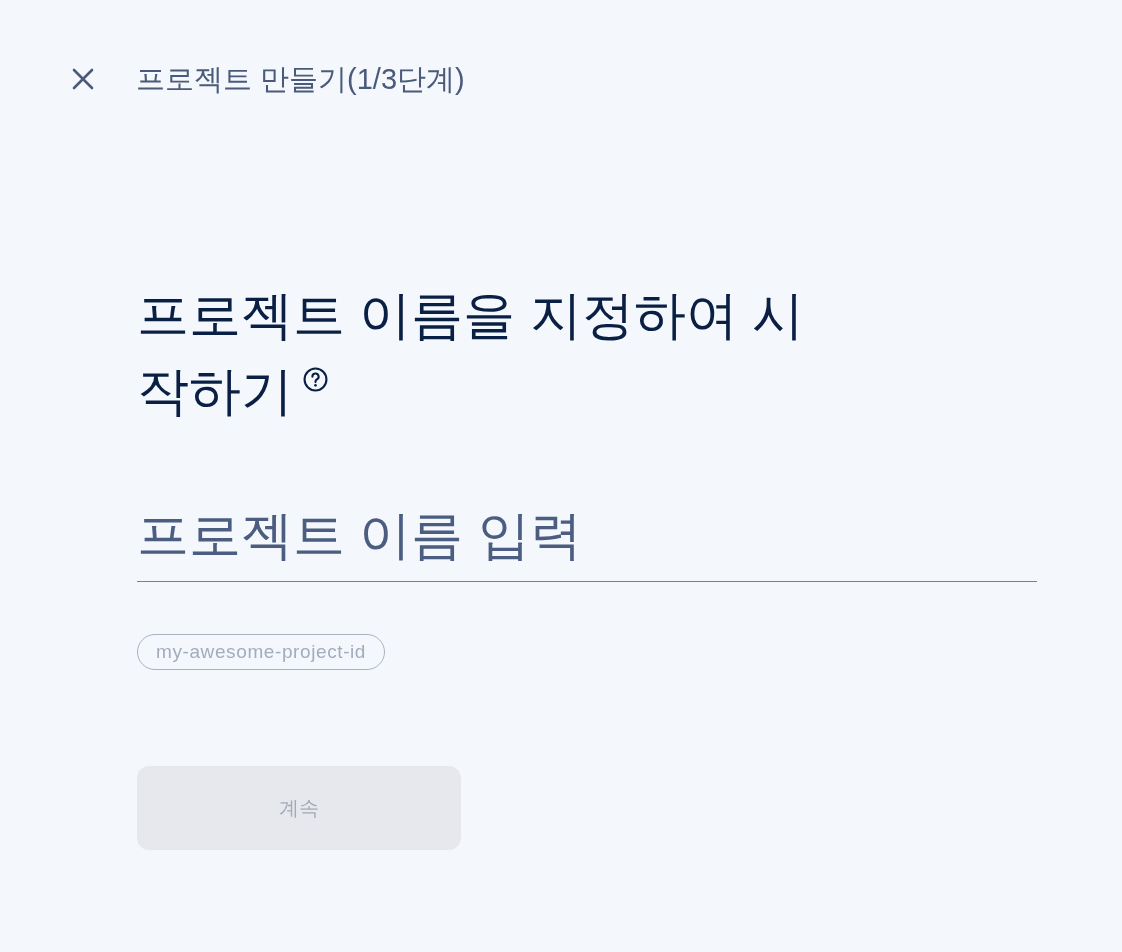 The image size is (1122, 952). Describe the element at coordinates (315, 379) in the screenshot. I see `help-icon` at that location.